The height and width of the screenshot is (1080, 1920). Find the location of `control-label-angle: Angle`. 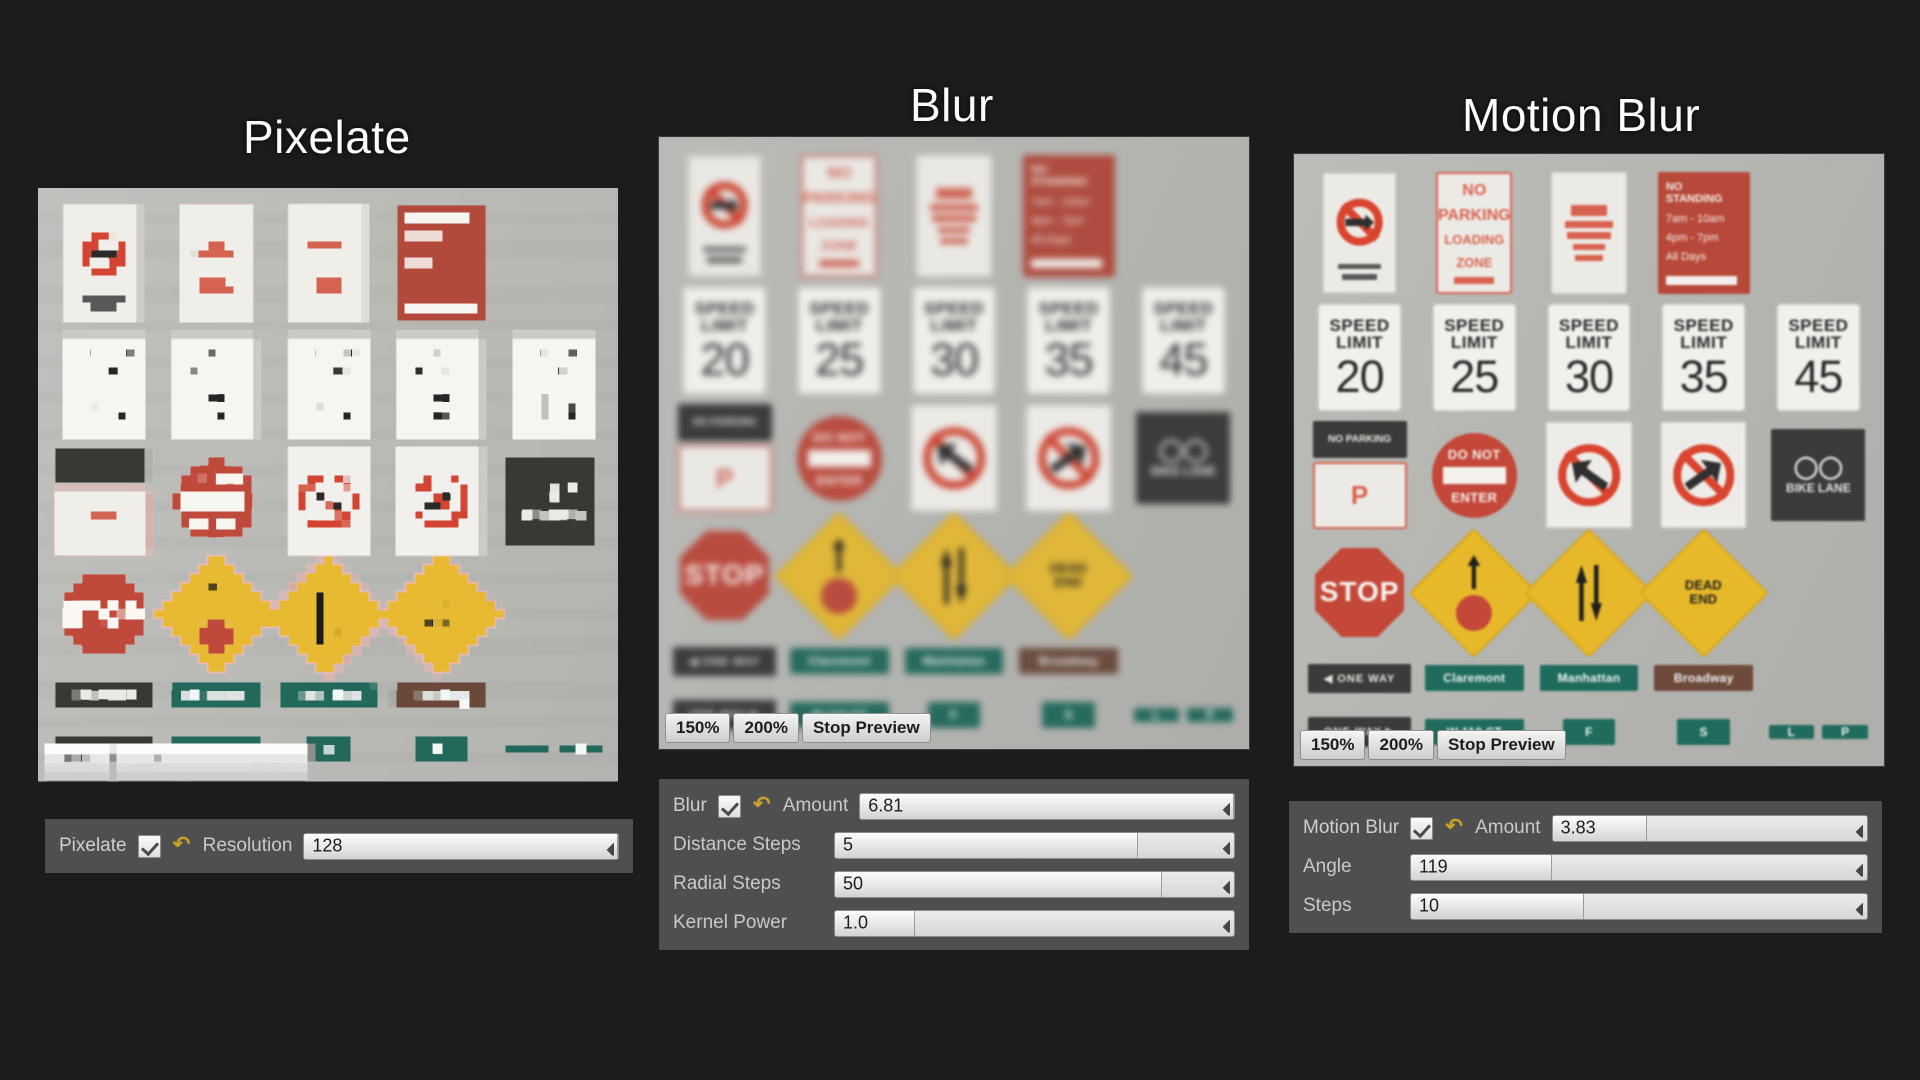

control-label-angle: Angle is located at coordinates (1327, 866).